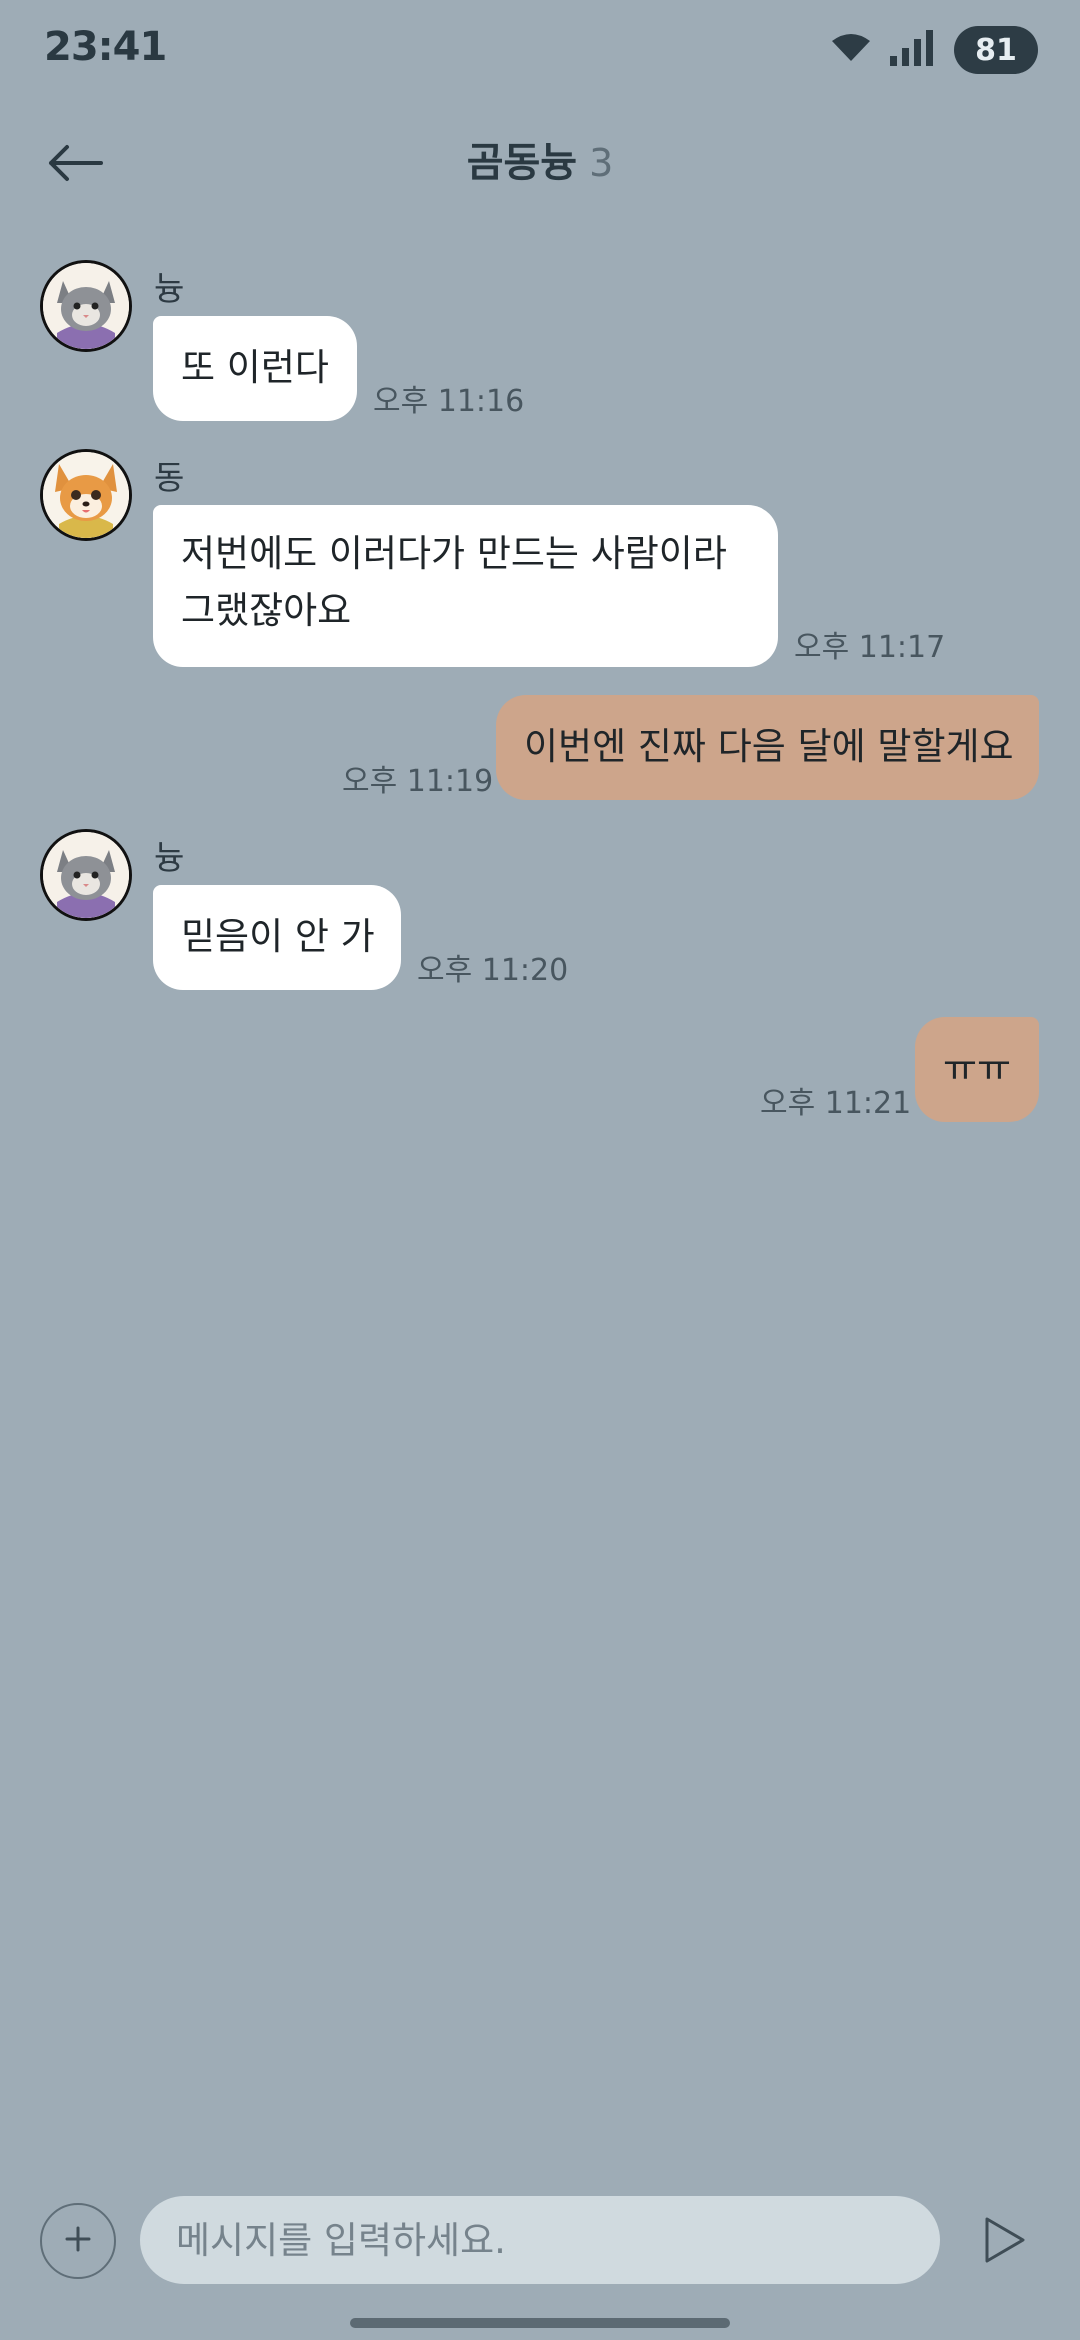  I want to click on status-bar: 23:41 81, so click(540, 50).